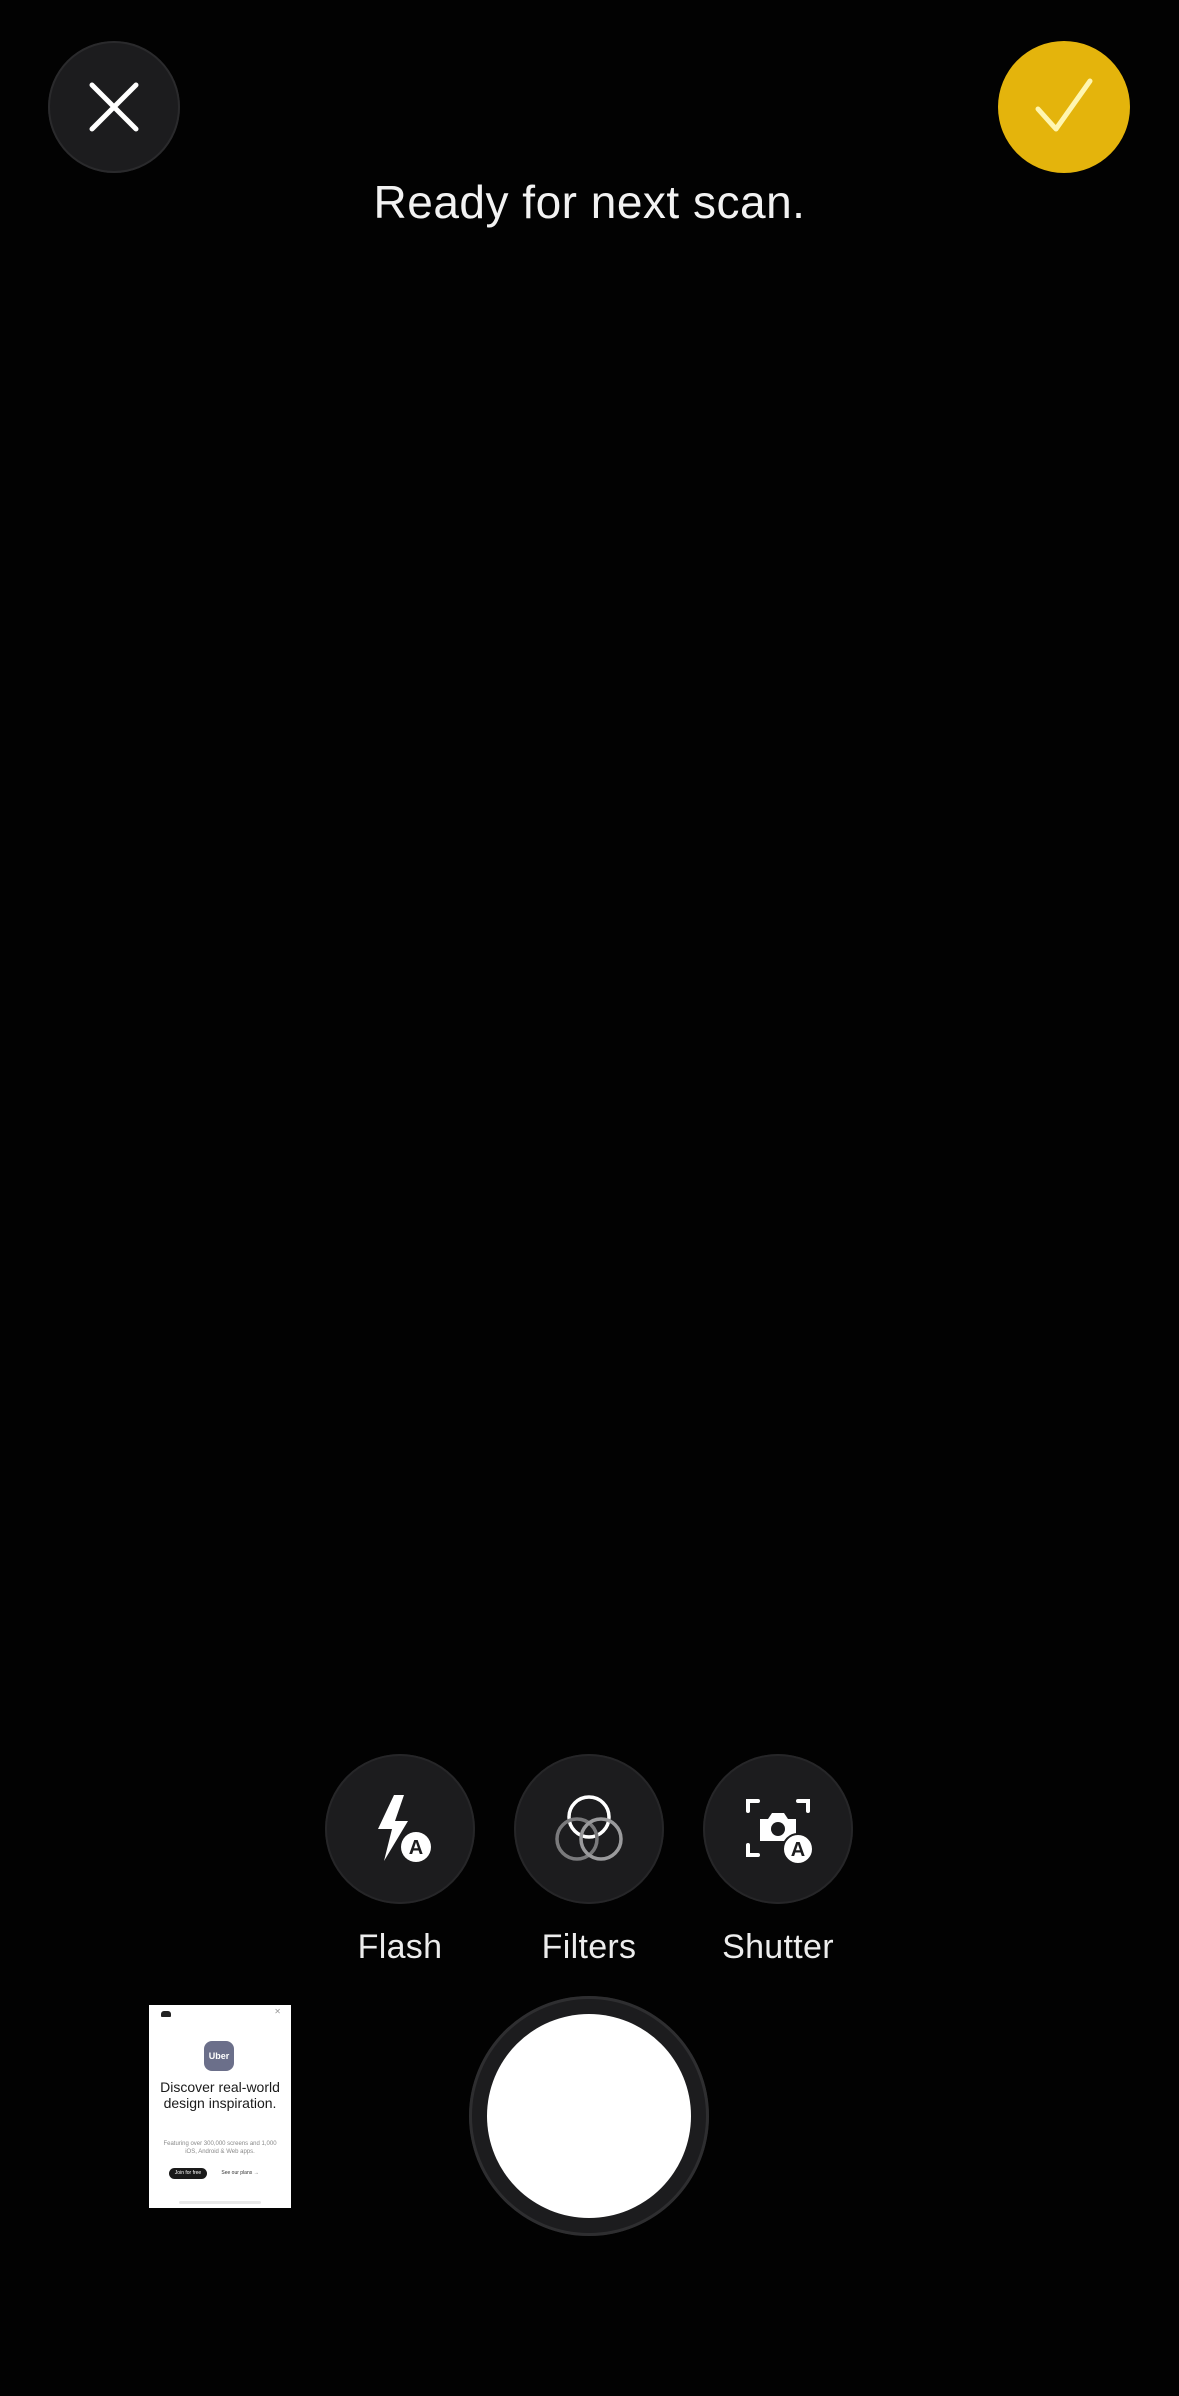  I want to click on checkmark-icon, so click(1064, 105).